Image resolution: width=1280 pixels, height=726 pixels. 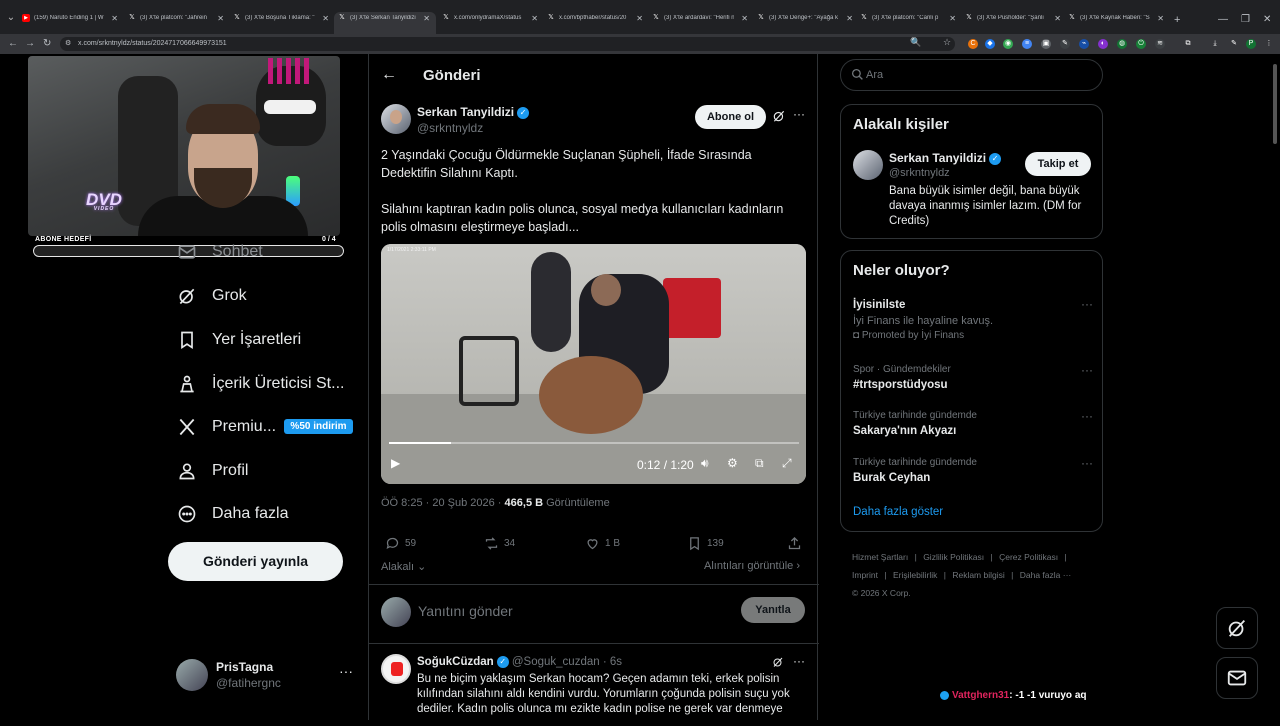 What do you see at coordinates (971, 75) in the screenshot?
I see `search-input: Ara` at bounding box center [971, 75].